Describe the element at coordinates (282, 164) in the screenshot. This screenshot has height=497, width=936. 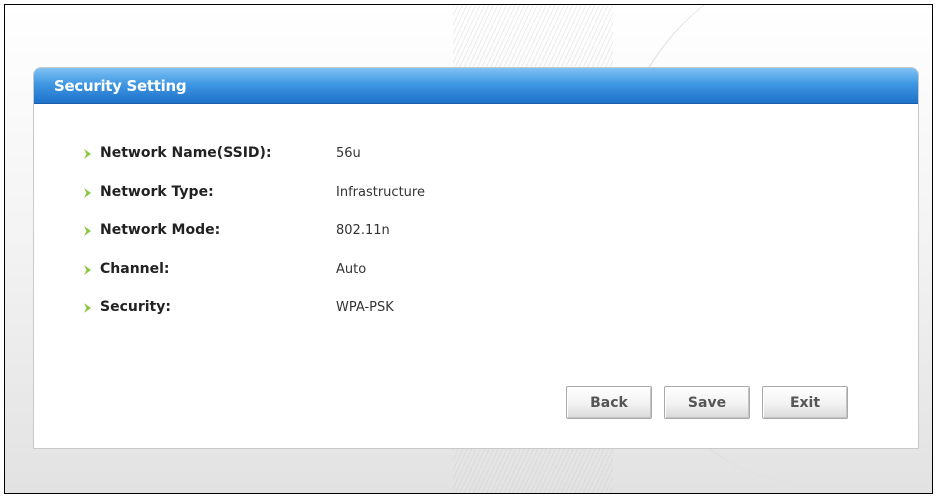
I see `setting-row-ssid: Network Name(SSID): 56u` at that location.